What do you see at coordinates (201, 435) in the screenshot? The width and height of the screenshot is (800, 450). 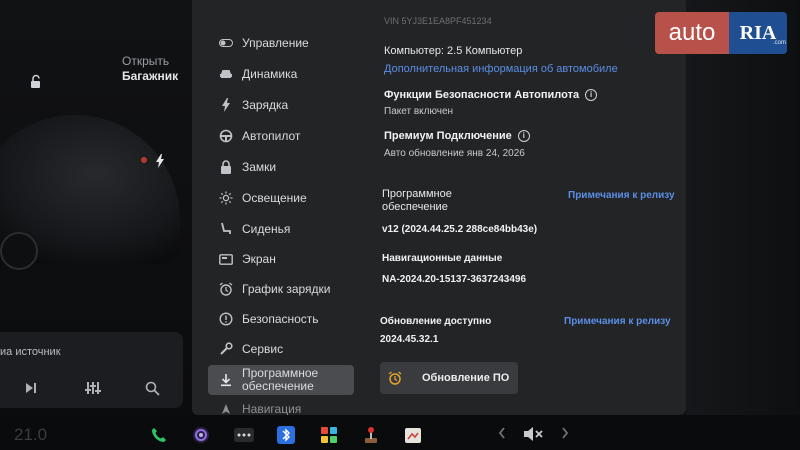 I see `camera-icon` at bounding box center [201, 435].